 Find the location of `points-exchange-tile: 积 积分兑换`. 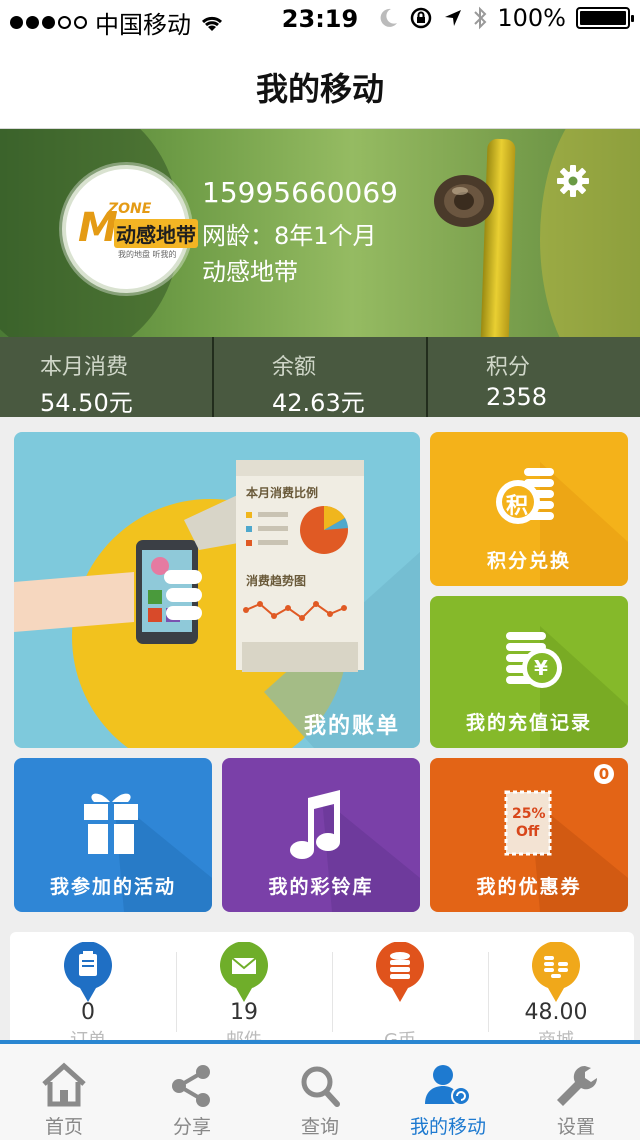

points-exchange-tile: 积 积分兑换 is located at coordinates (529, 509).